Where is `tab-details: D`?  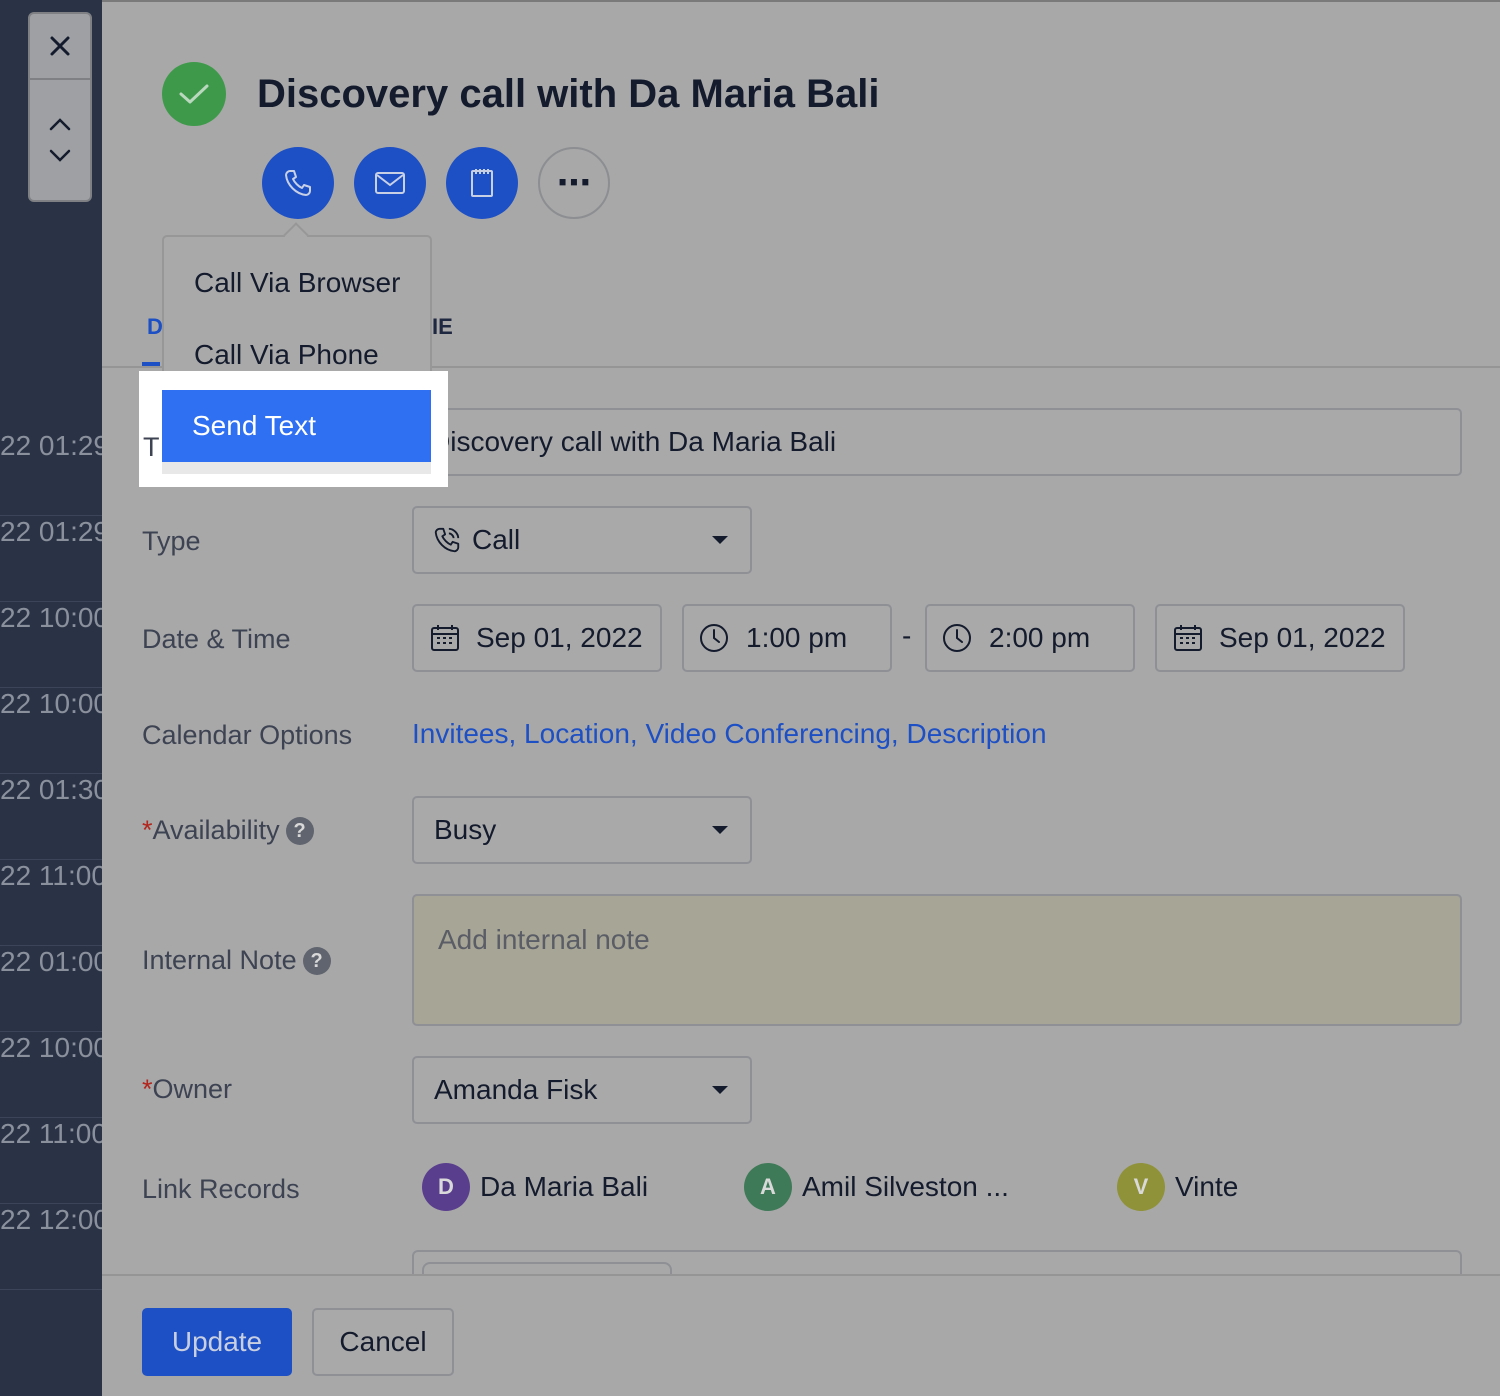 tab-details: D is located at coordinates (155, 327).